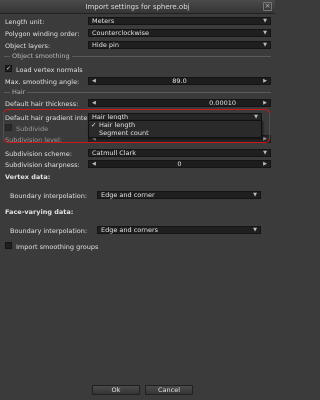 The height and width of the screenshot is (400, 320). What do you see at coordinates (137, 92) in the screenshot?
I see `hair-section: Hair` at bounding box center [137, 92].